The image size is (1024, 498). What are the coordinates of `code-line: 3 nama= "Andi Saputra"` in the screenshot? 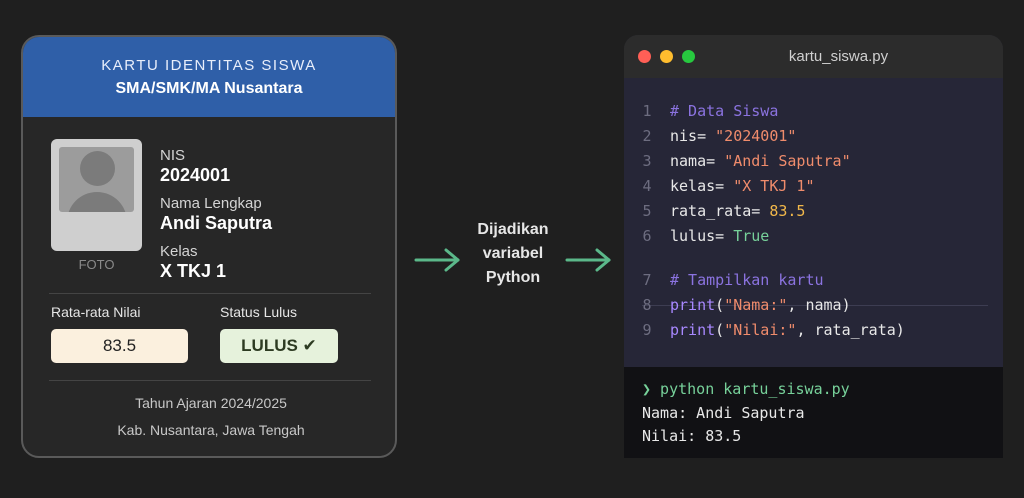 It's located at (746, 161).